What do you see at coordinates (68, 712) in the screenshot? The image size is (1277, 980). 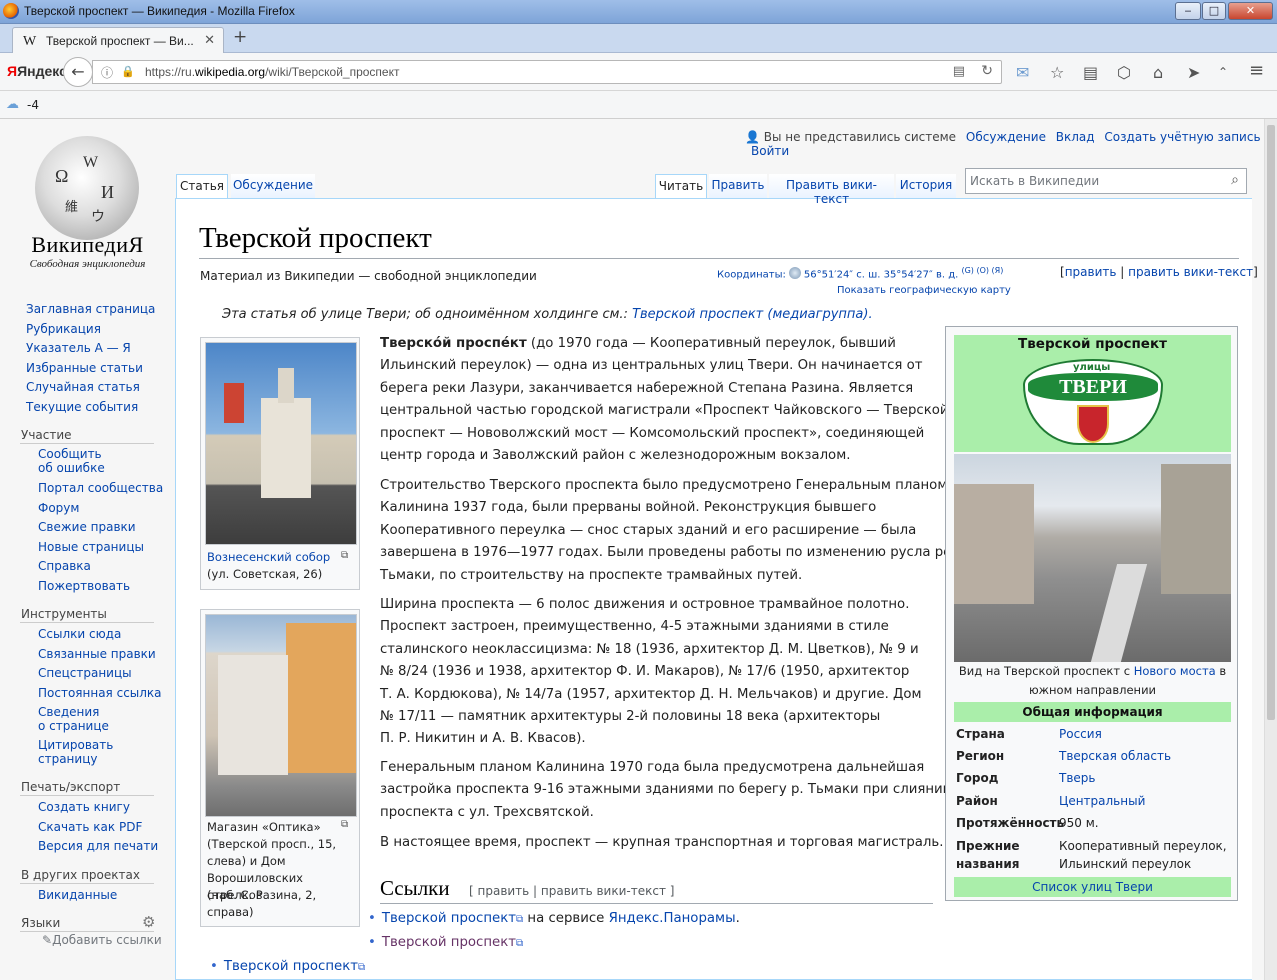 I see `sidebar-item-page-info: Сведения` at bounding box center [68, 712].